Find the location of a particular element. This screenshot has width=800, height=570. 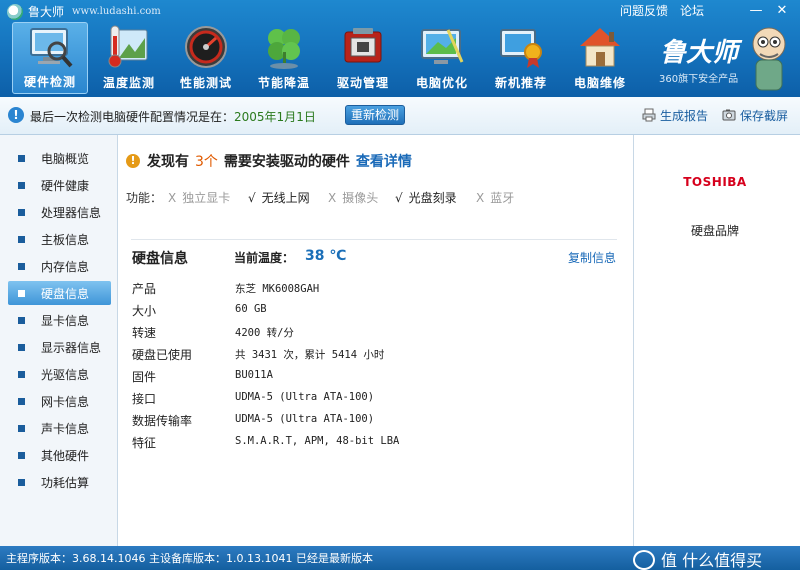

feature-label: 蓝牙 is located at coordinates (502, 198).